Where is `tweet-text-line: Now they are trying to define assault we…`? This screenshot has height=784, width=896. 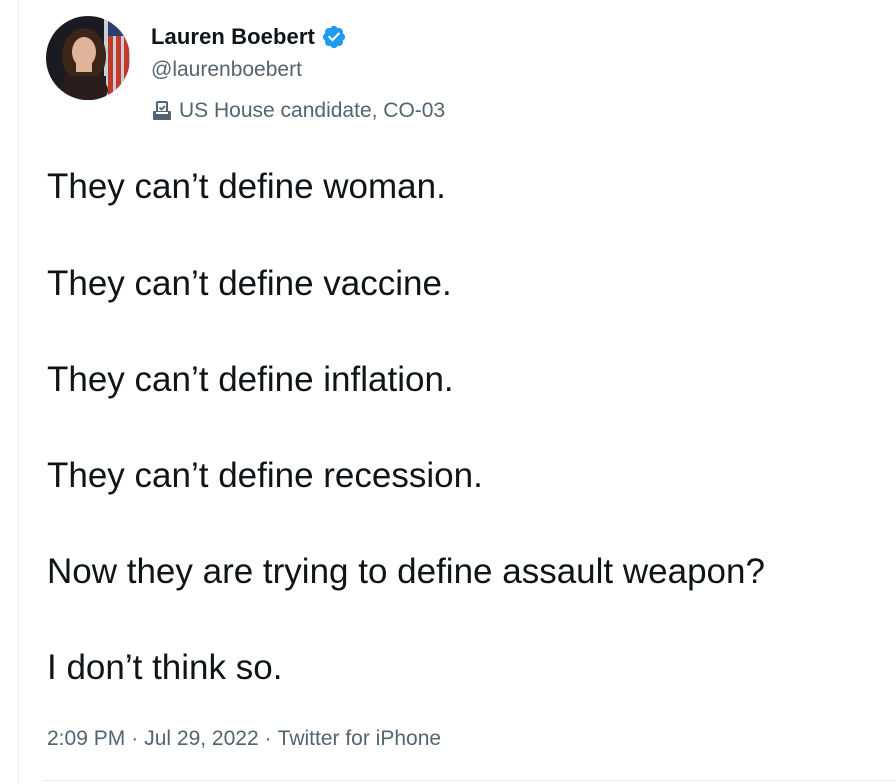 tweet-text-line: Now they are trying to define assault we… is located at coordinates (406, 571).